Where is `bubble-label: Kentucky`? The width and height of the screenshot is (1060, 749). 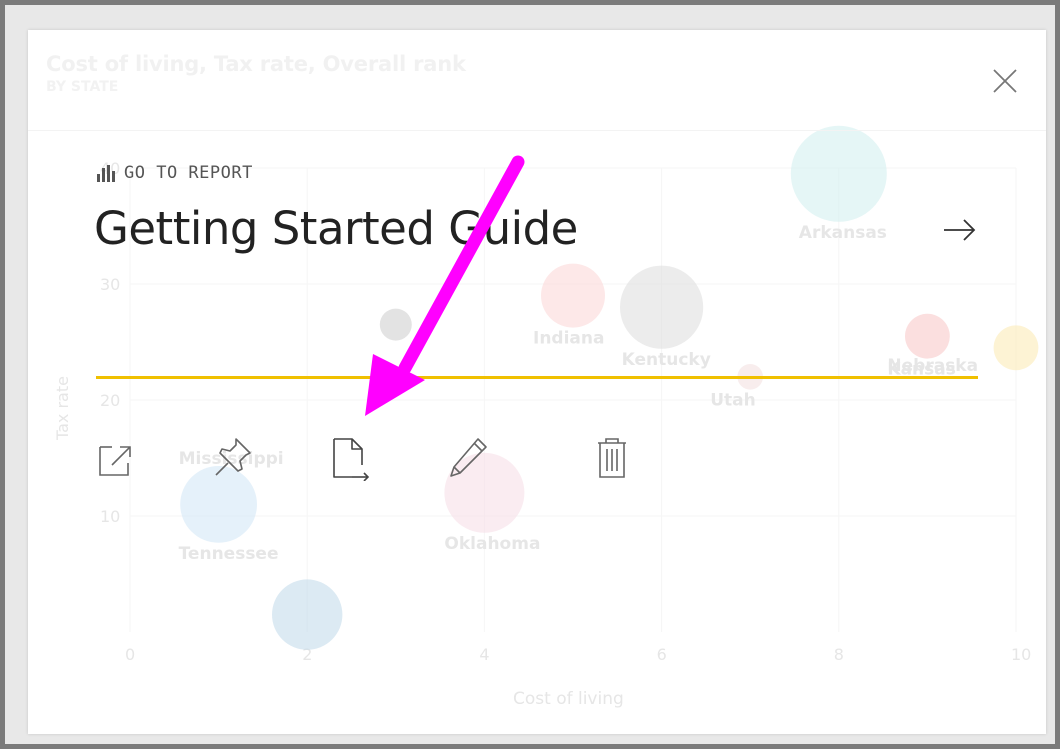 bubble-label: Kentucky is located at coordinates (666, 360).